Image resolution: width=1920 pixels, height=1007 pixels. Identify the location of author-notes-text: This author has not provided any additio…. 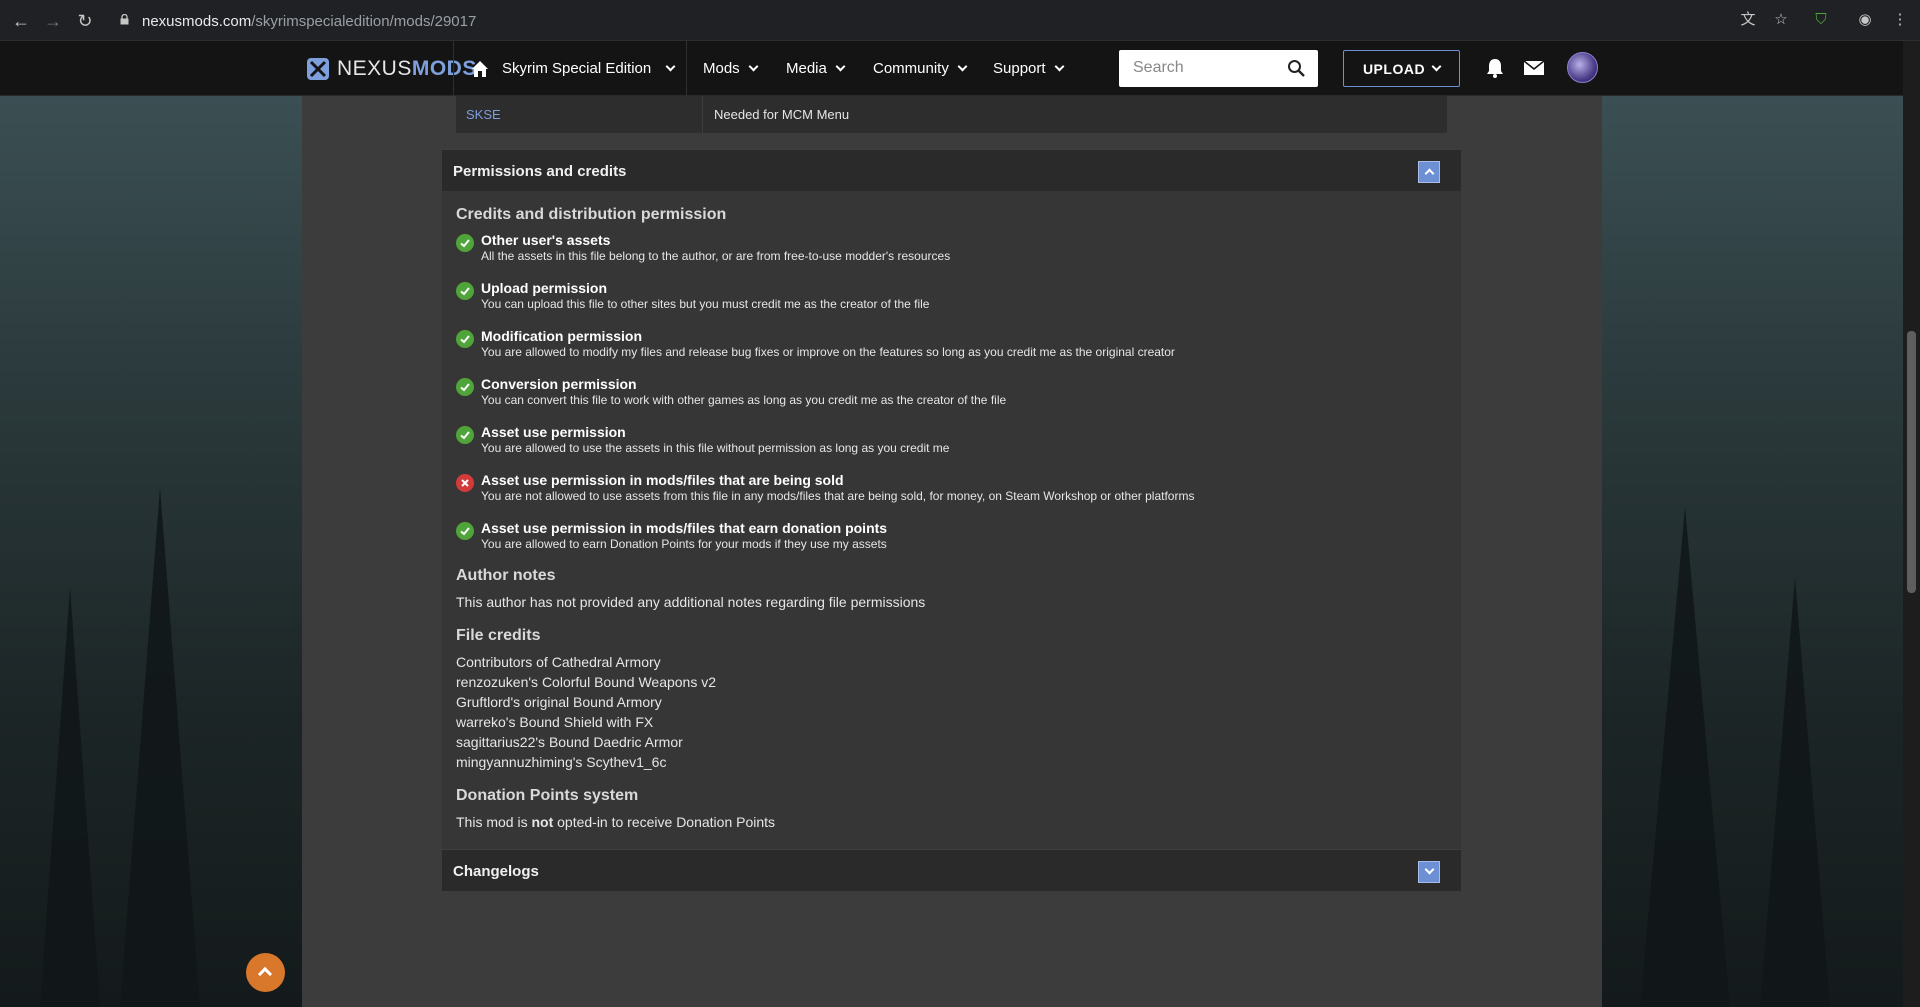
(691, 602).